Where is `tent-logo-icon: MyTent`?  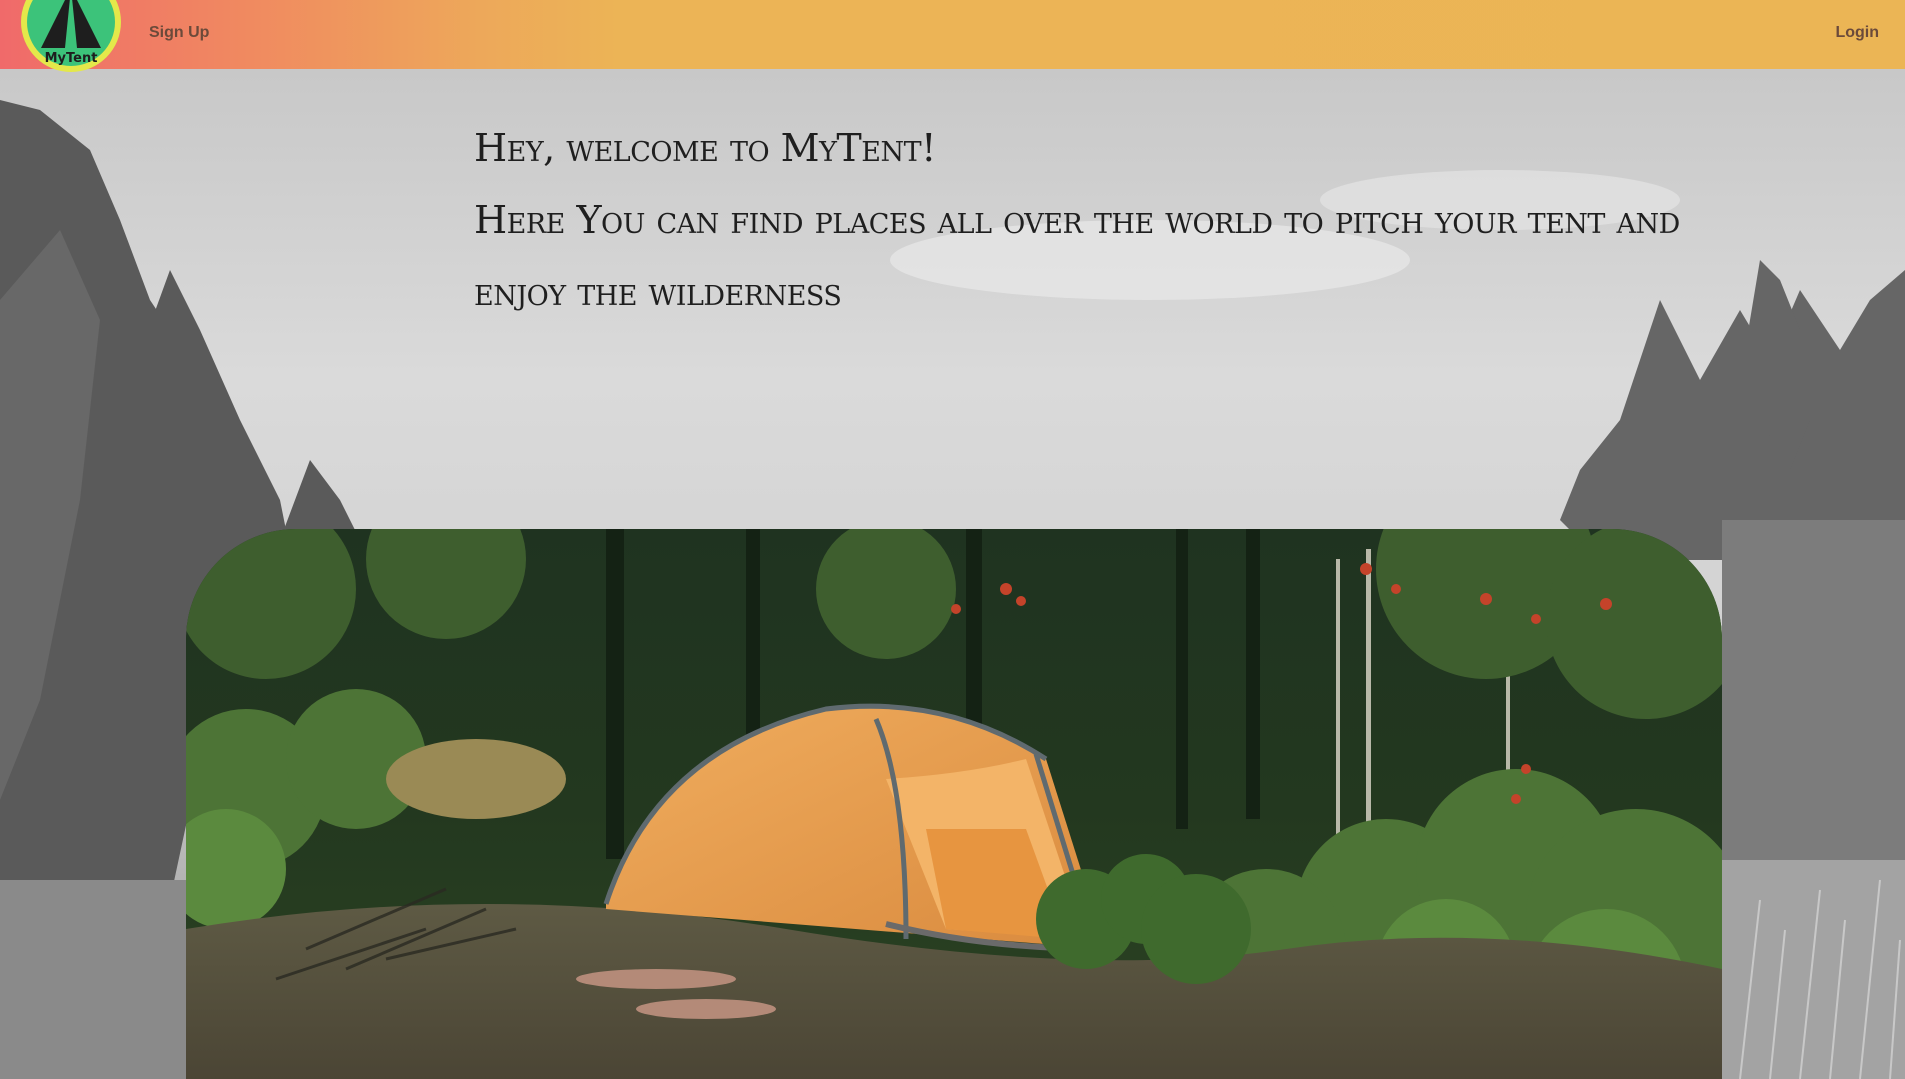
tent-logo-icon: MyTent is located at coordinates (71, 36).